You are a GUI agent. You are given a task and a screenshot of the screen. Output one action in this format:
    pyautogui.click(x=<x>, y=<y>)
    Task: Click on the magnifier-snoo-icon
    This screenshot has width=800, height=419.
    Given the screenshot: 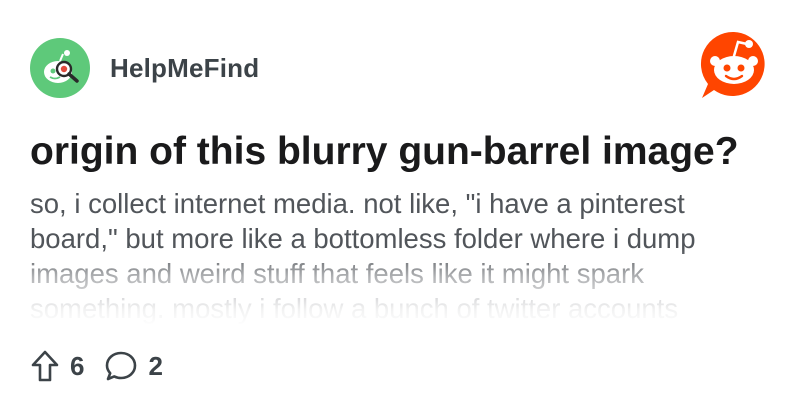 What is the action you would take?
    pyautogui.click(x=61, y=66)
    